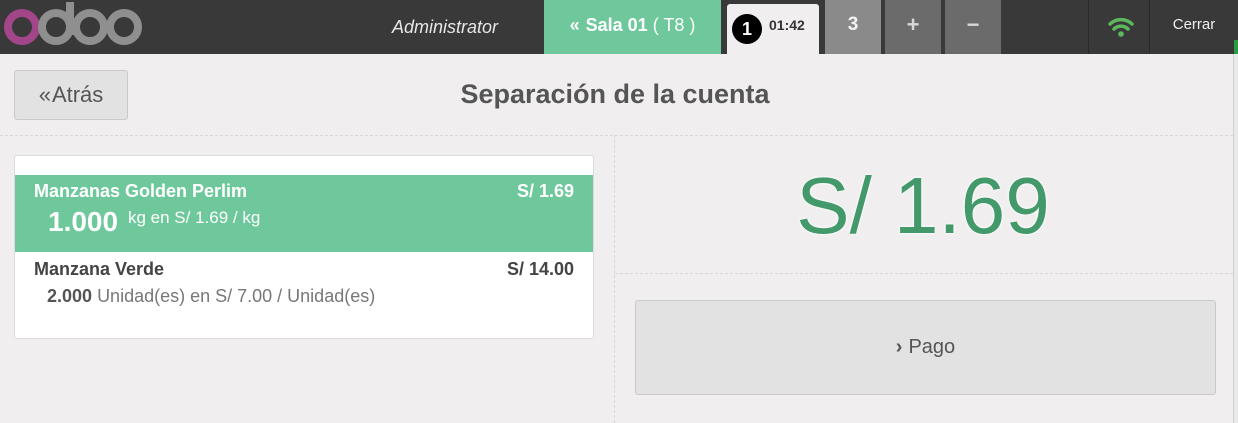  I want to click on add-order-button: +, so click(913, 27).